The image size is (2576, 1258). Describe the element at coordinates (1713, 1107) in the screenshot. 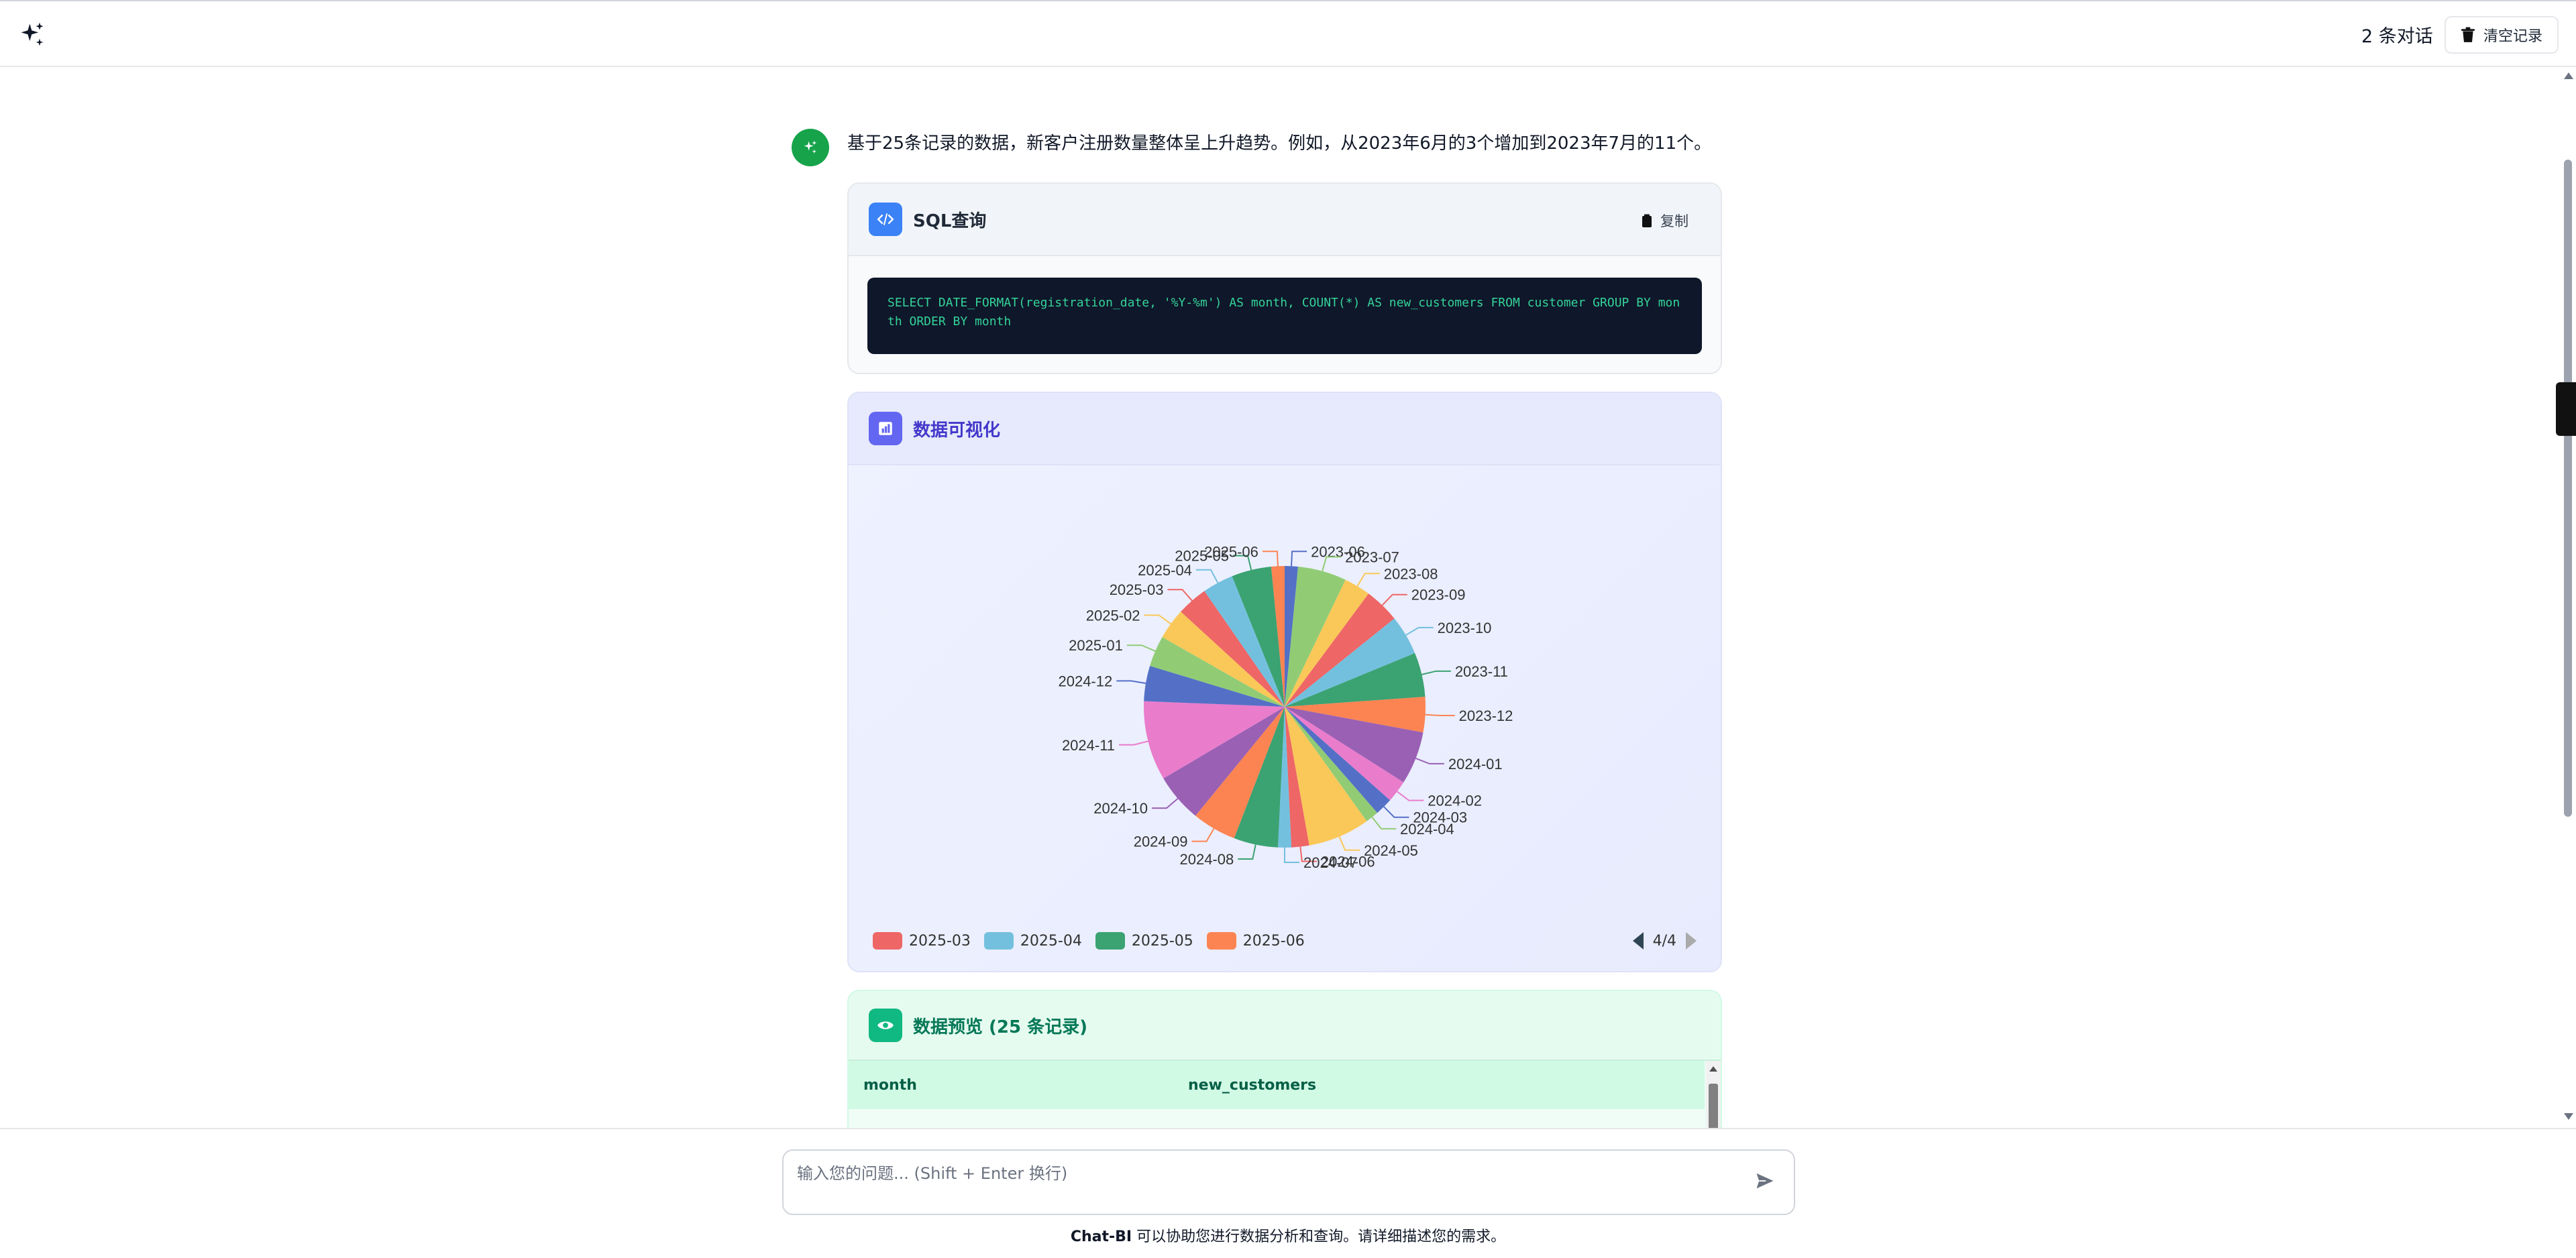

I see `table-scrollbar-thumb` at that location.